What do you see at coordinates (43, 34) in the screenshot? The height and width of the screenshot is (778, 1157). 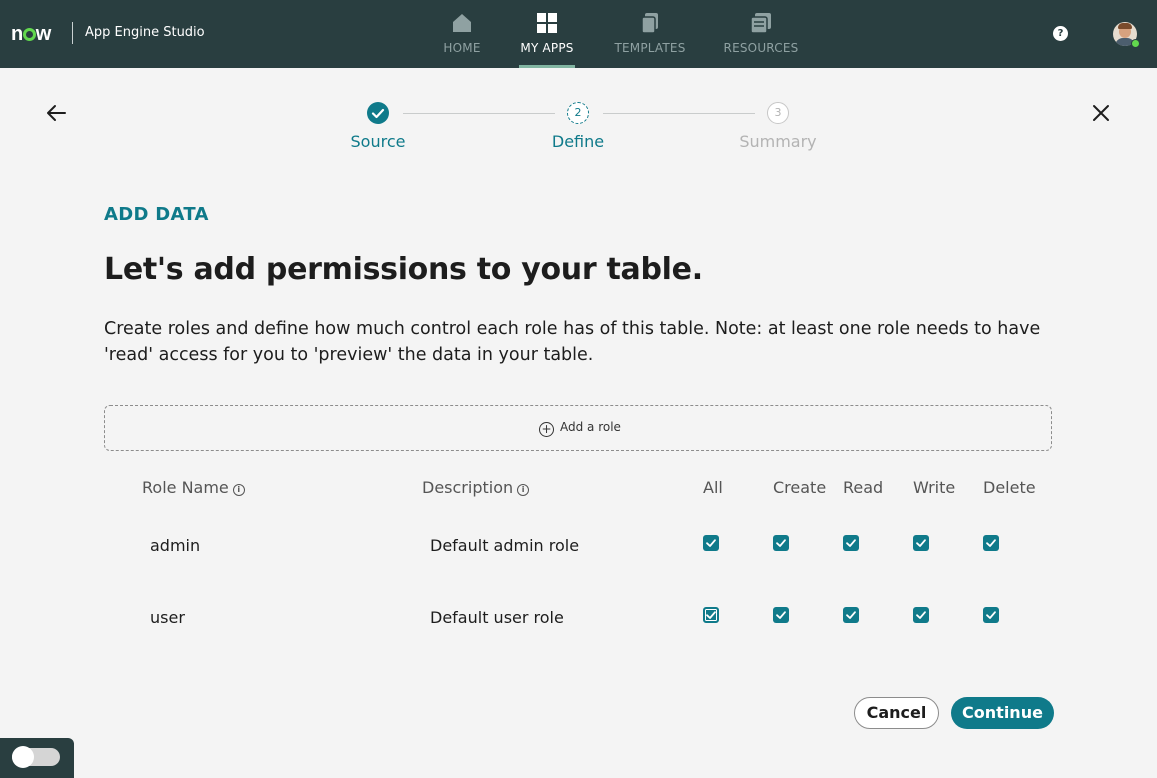 I see `logo-text-w: w` at bounding box center [43, 34].